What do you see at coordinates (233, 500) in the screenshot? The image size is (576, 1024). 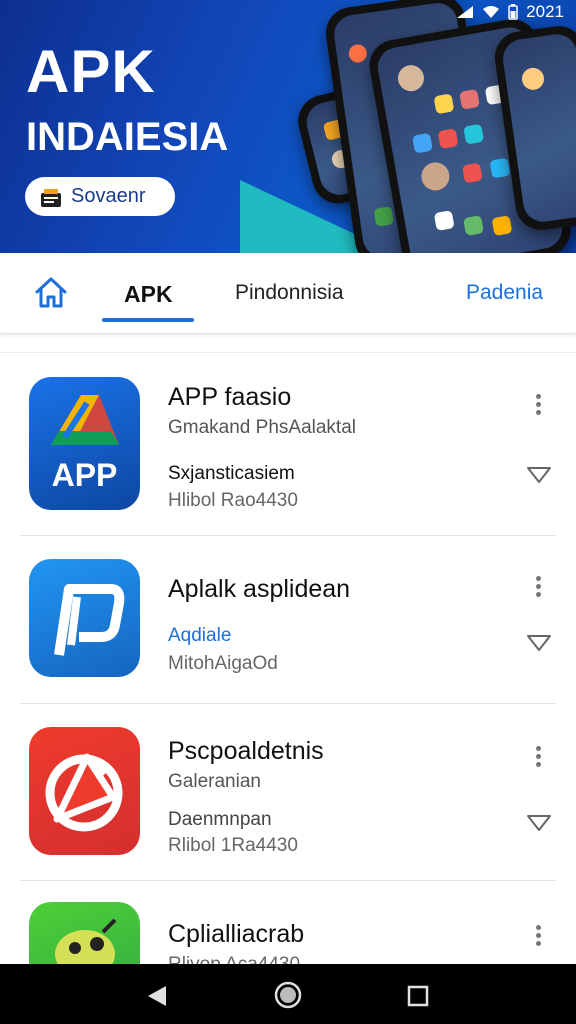 I see `app-meta: Hlibol Rao4430` at bounding box center [233, 500].